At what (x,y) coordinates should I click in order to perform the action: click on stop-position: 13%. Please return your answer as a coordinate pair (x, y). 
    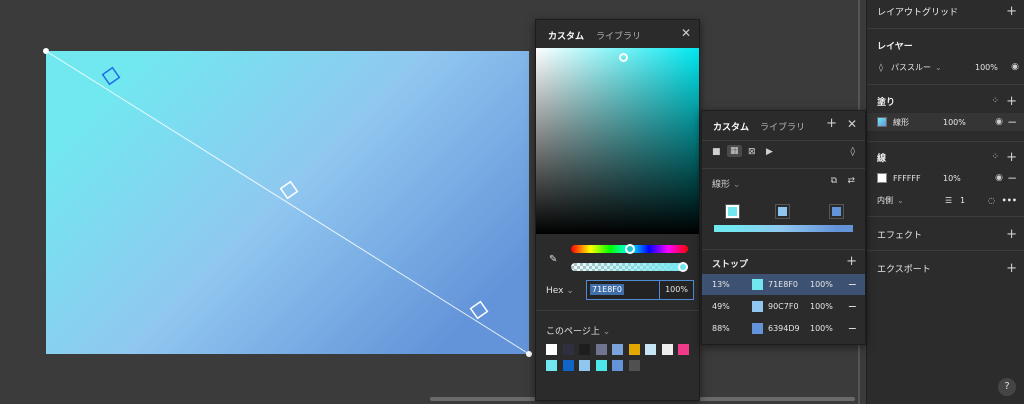
    Looking at the image, I should click on (721, 284).